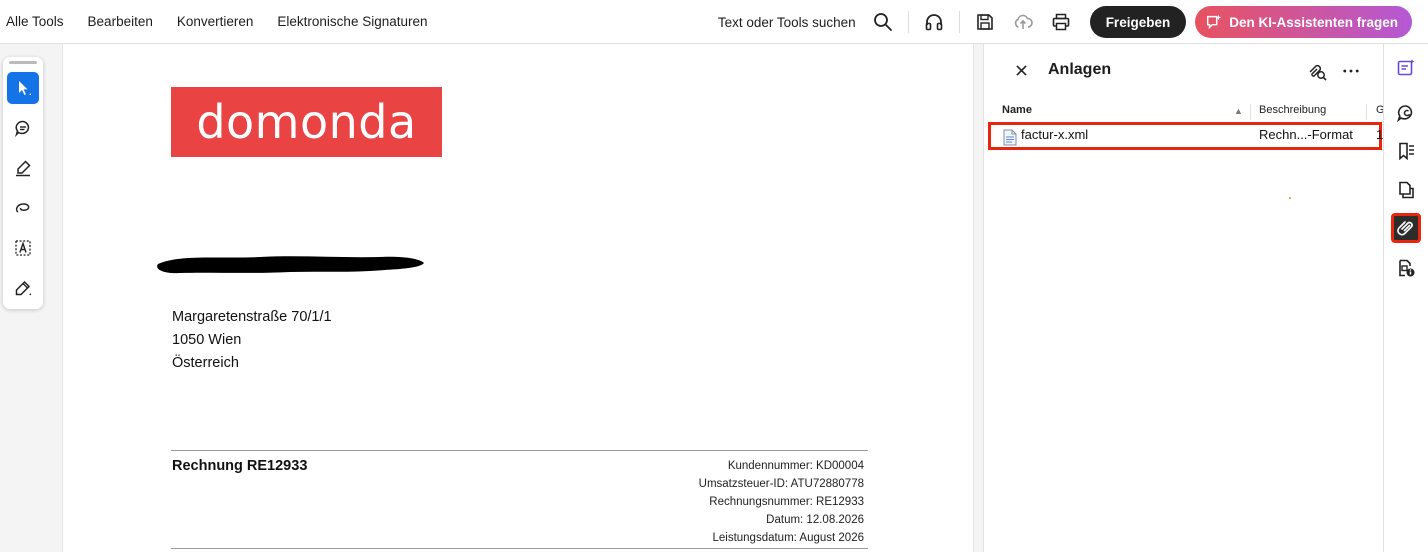 Image resolution: width=1428 pixels, height=552 pixels. I want to click on menu-all-tools: Alle Tools, so click(35, 21).